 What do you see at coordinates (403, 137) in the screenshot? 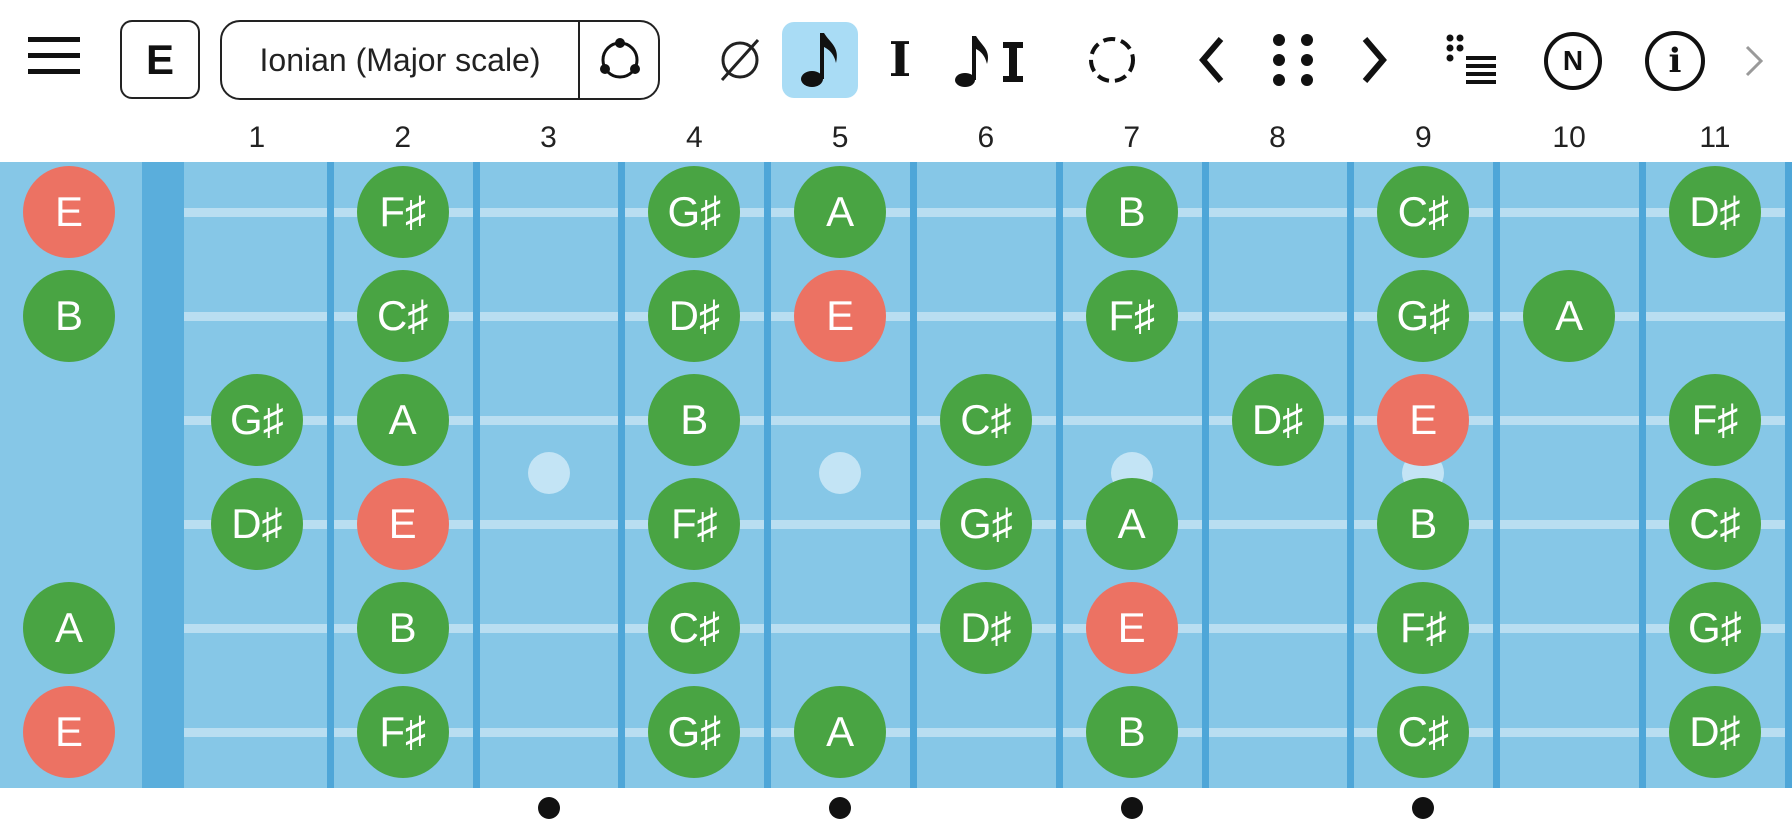
I see `fret-number: 2` at bounding box center [403, 137].